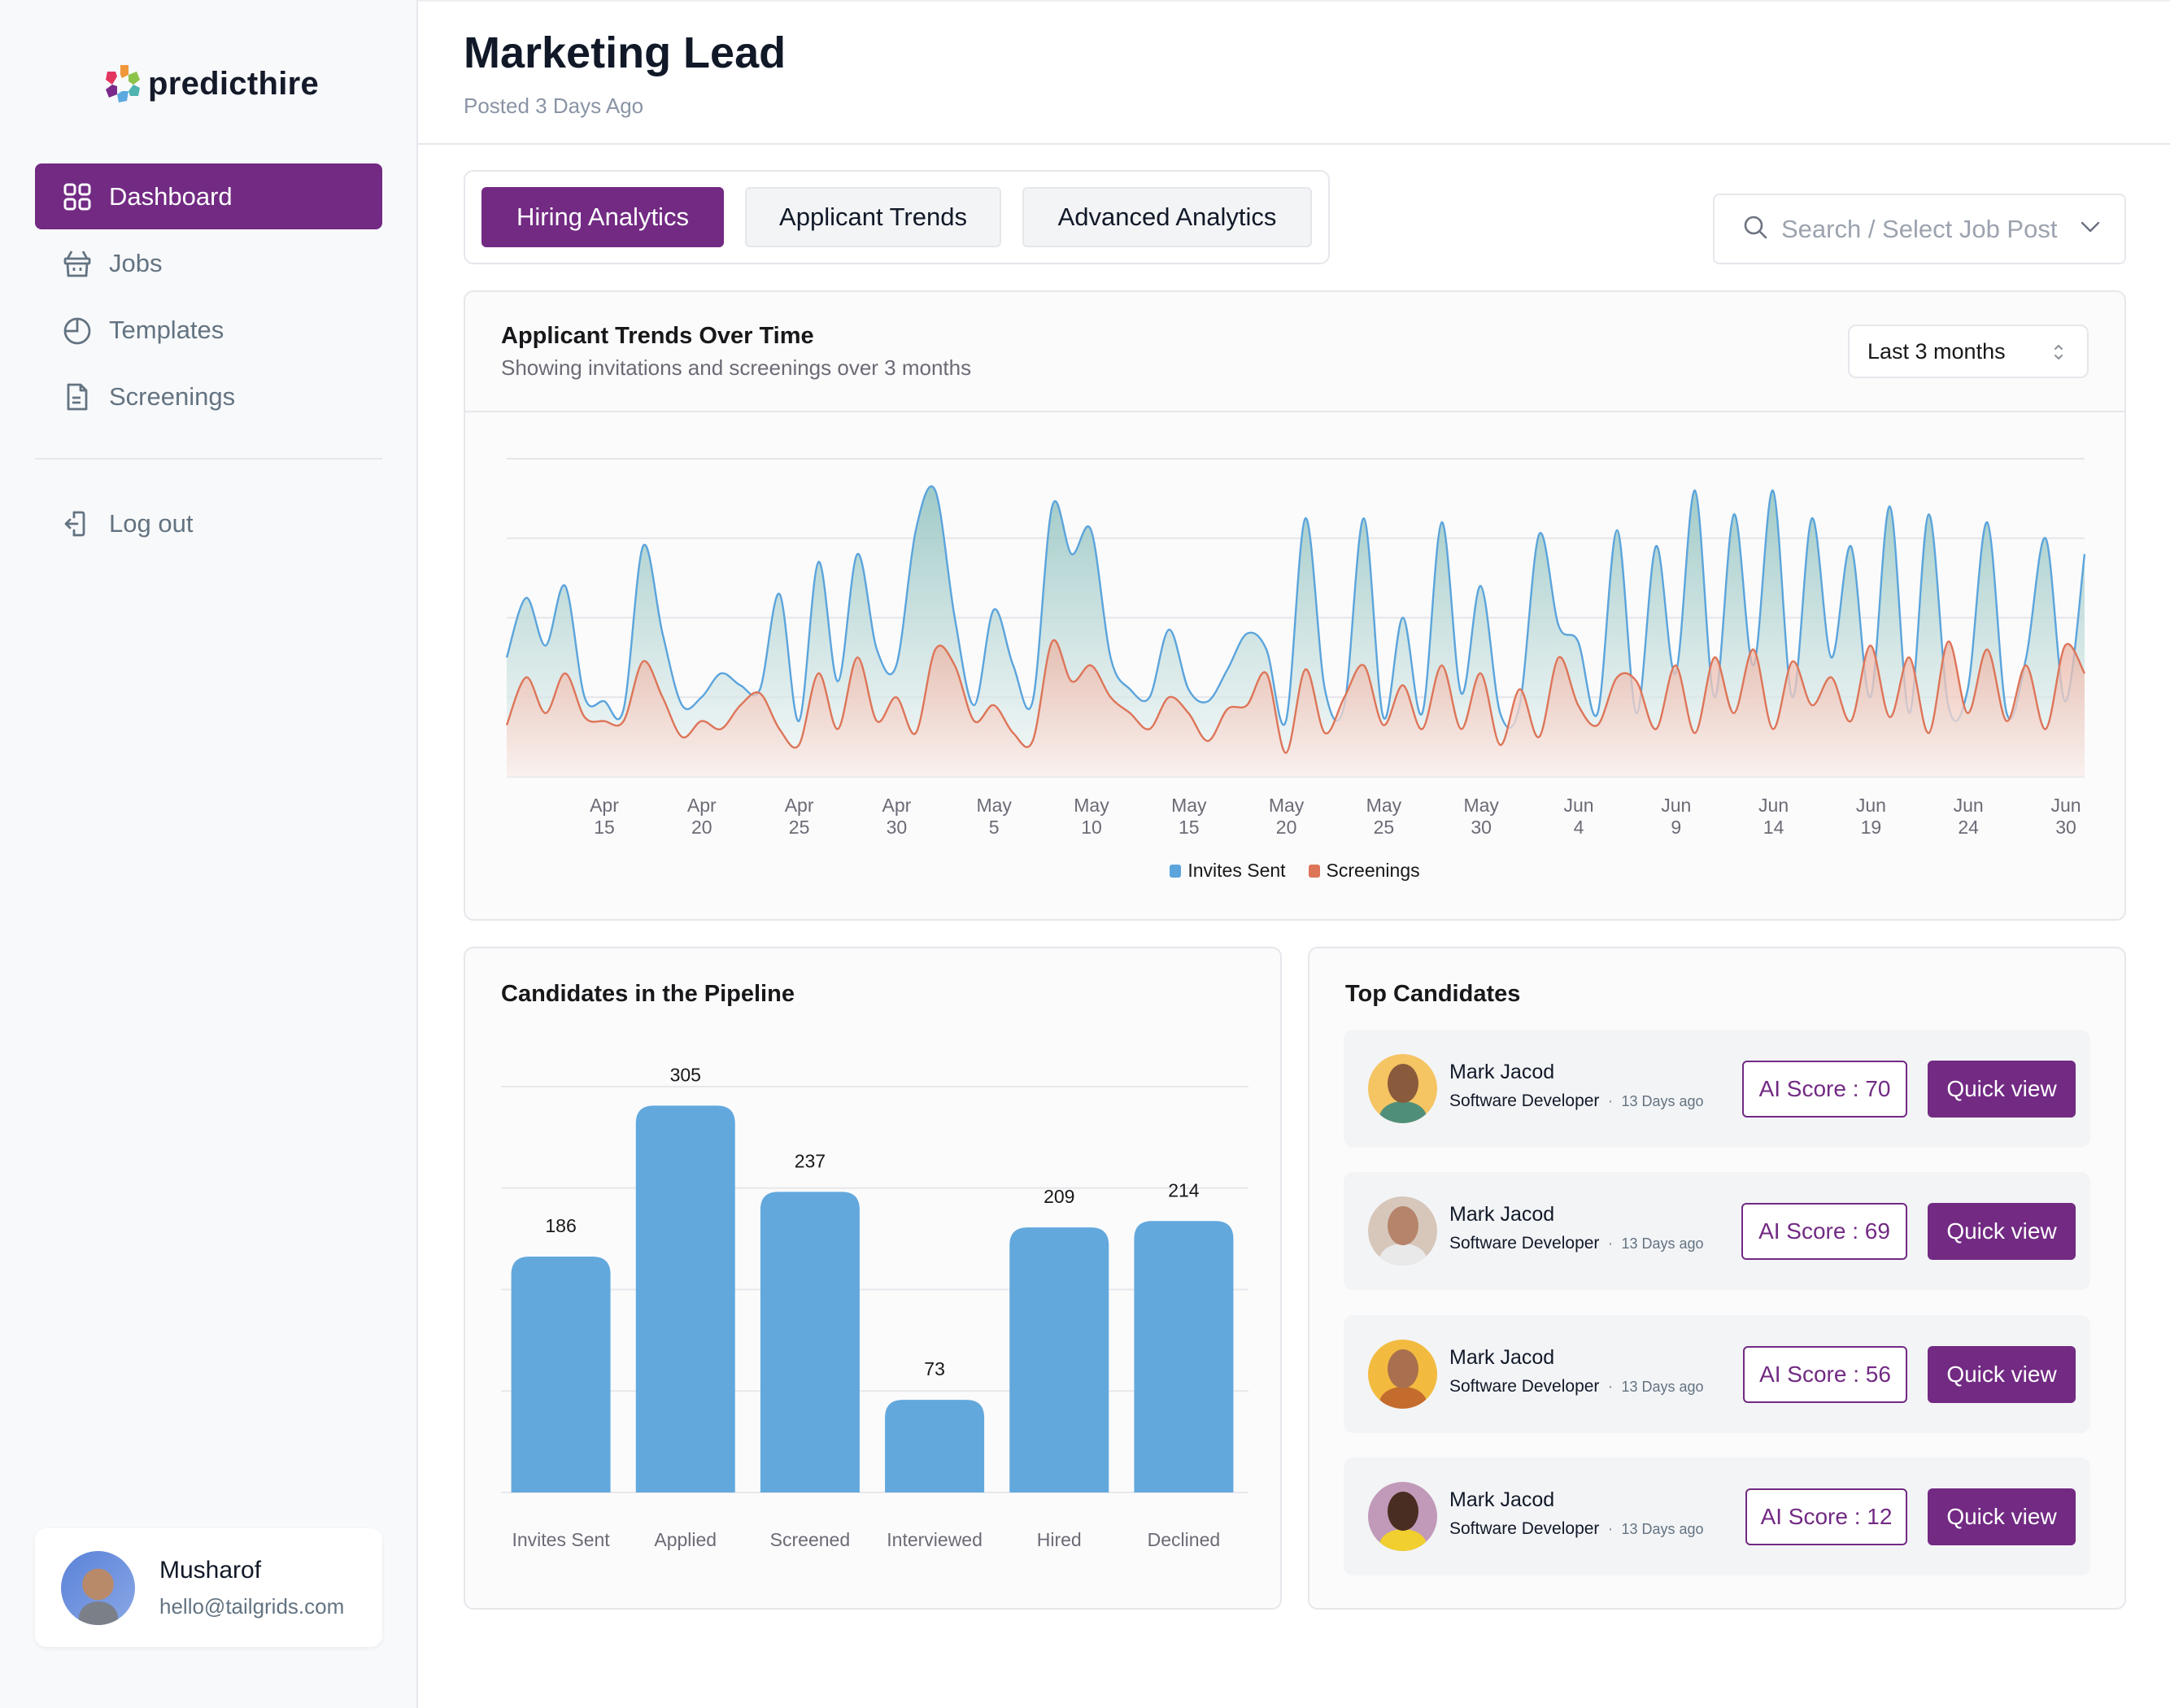  I want to click on sidebar-nav: Dashboard Jobs Templates Screenings, so click(208, 296).